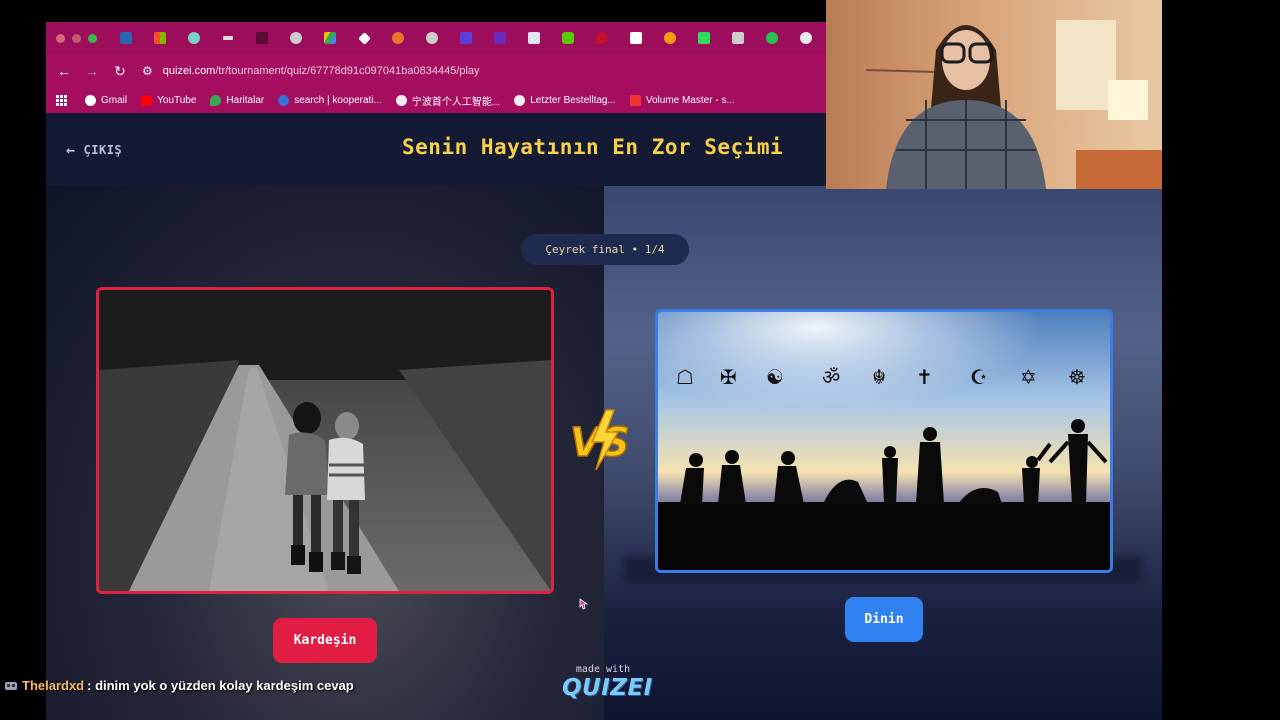 The height and width of the screenshot is (720, 1280). What do you see at coordinates (602, 38) in the screenshot?
I see `tab-pin-icon` at bounding box center [602, 38].